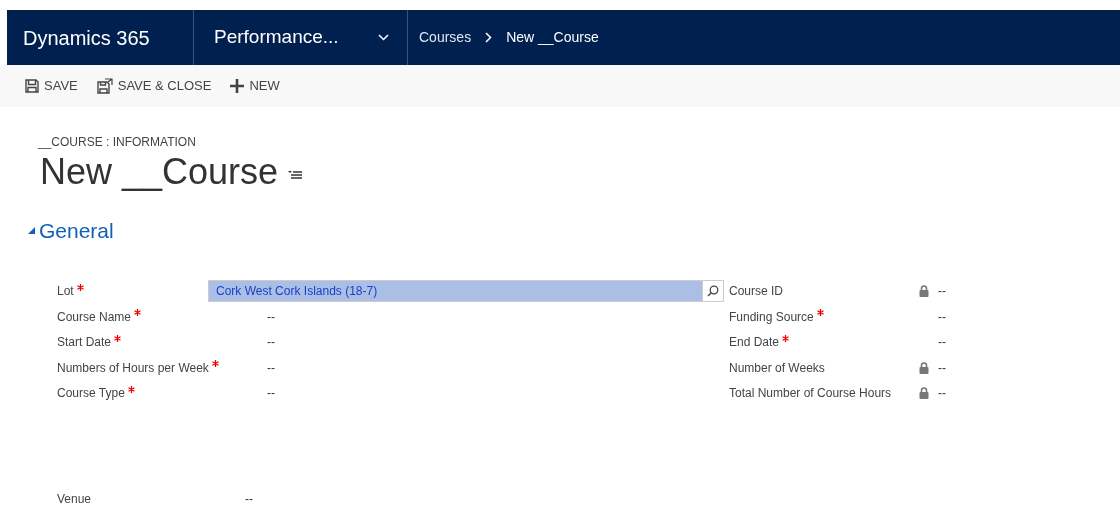 This screenshot has width=1120, height=511. Describe the element at coordinates (489, 37) in the screenshot. I see `chevron-right-icon` at that location.